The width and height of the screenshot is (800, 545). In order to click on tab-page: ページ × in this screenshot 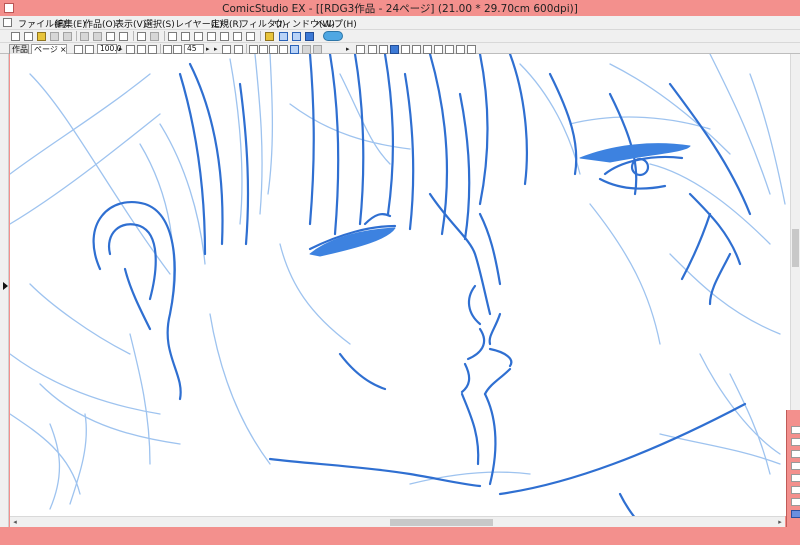, I will do `click(49, 49)`.